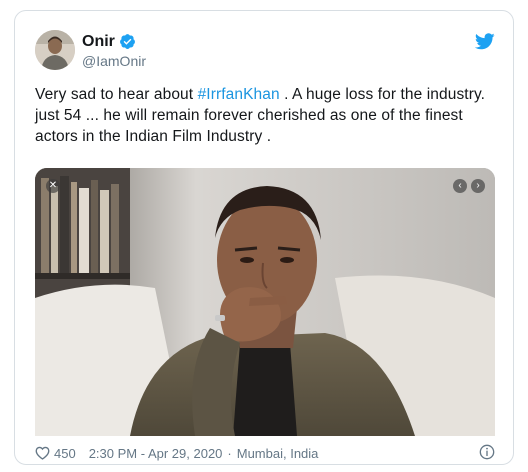 This screenshot has width=528, height=472. I want to click on verified-badge-icon, so click(127, 41).